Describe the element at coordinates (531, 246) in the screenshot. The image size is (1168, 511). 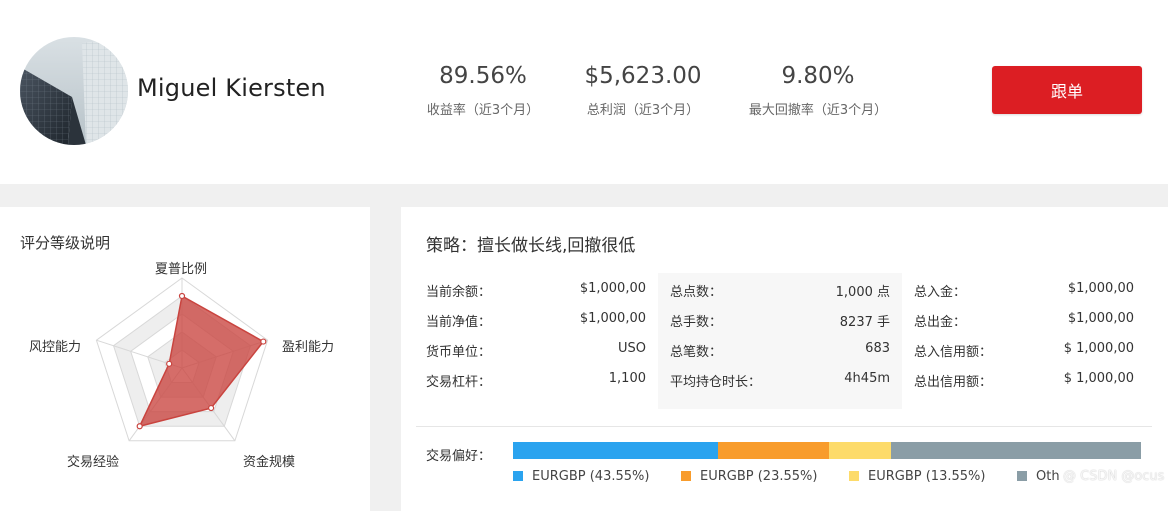
I see `strategy-title: 策略：擅长做长线,回撤很低` at that location.